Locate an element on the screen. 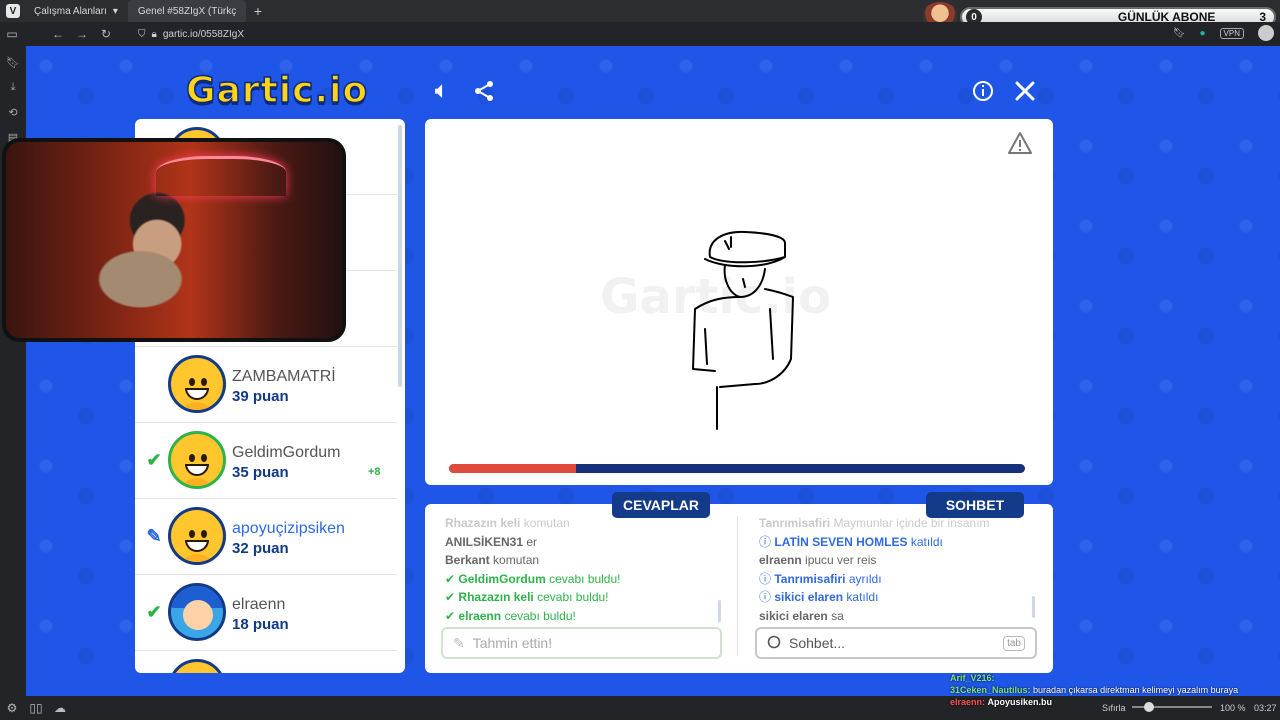 The height and width of the screenshot is (720, 1280). bookmark-icon: 🔖︎ is located at coordinates (1179, 33).